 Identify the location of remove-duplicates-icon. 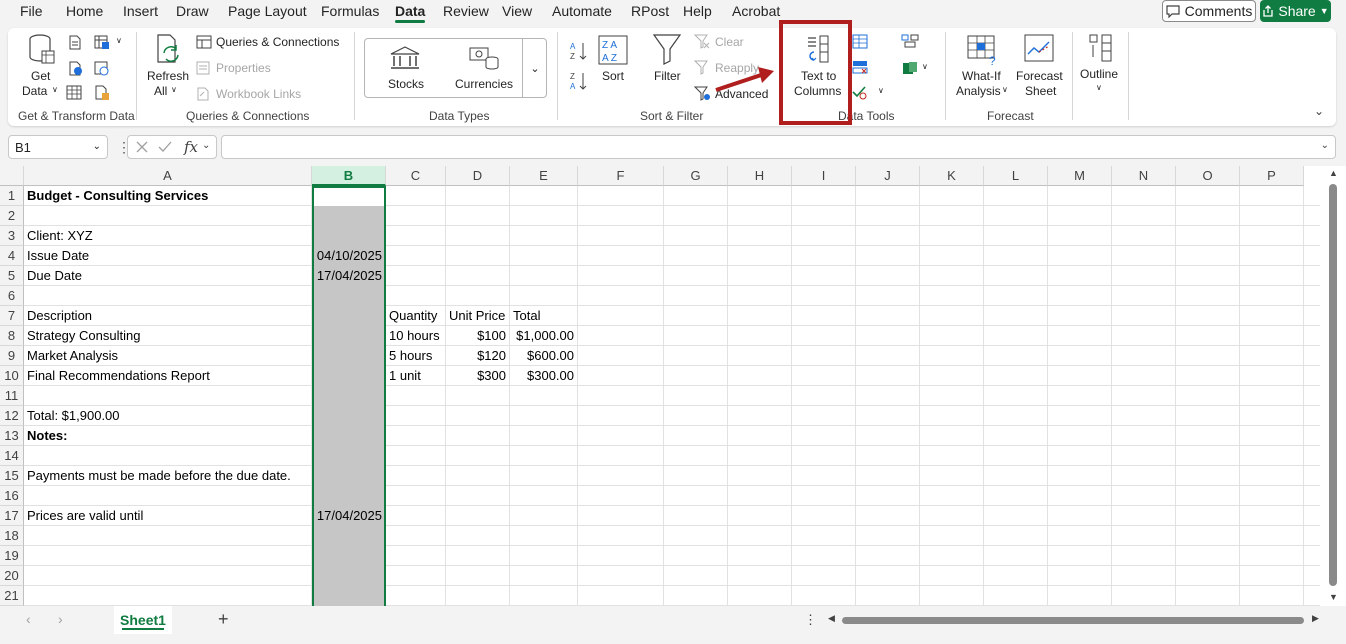
(860, 67).